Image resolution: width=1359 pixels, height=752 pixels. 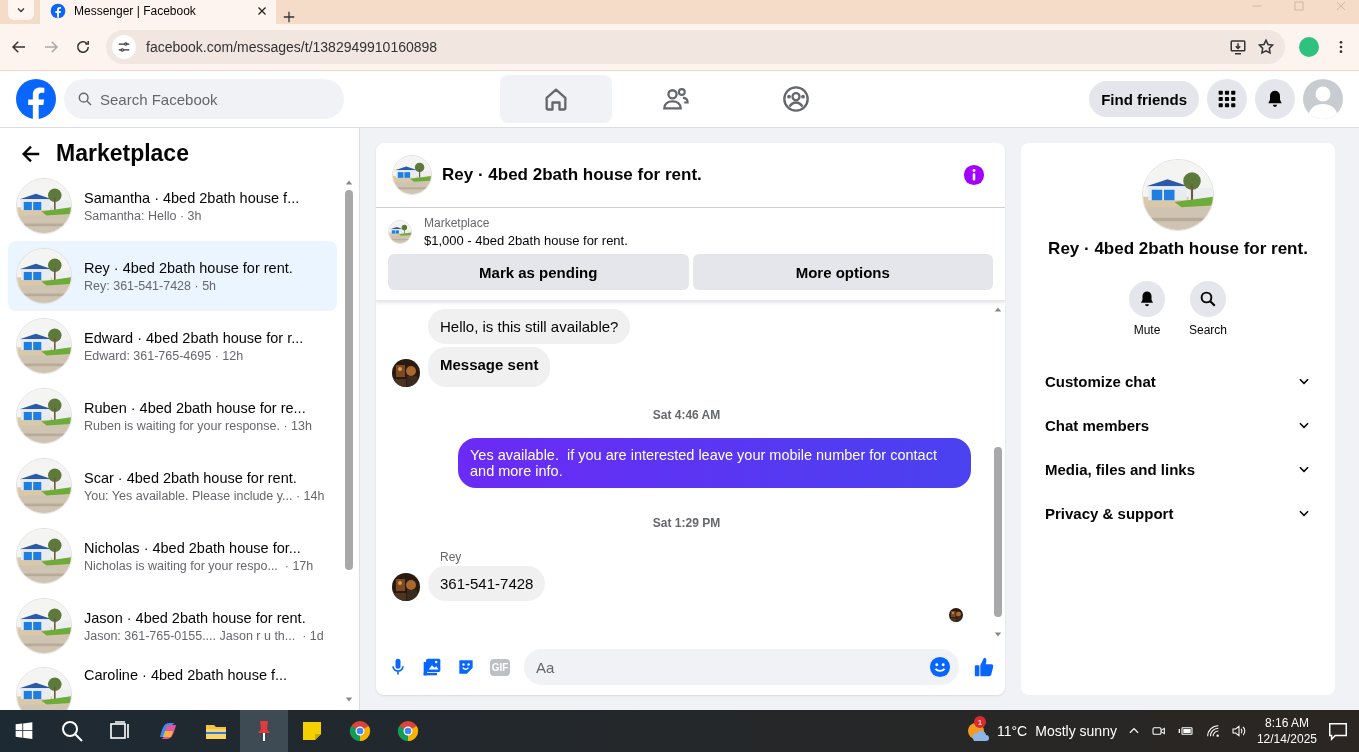 What do you see at coordinates (19, 47) in the screenshot?
I see `back-icon` at bounding box center [19, 47].